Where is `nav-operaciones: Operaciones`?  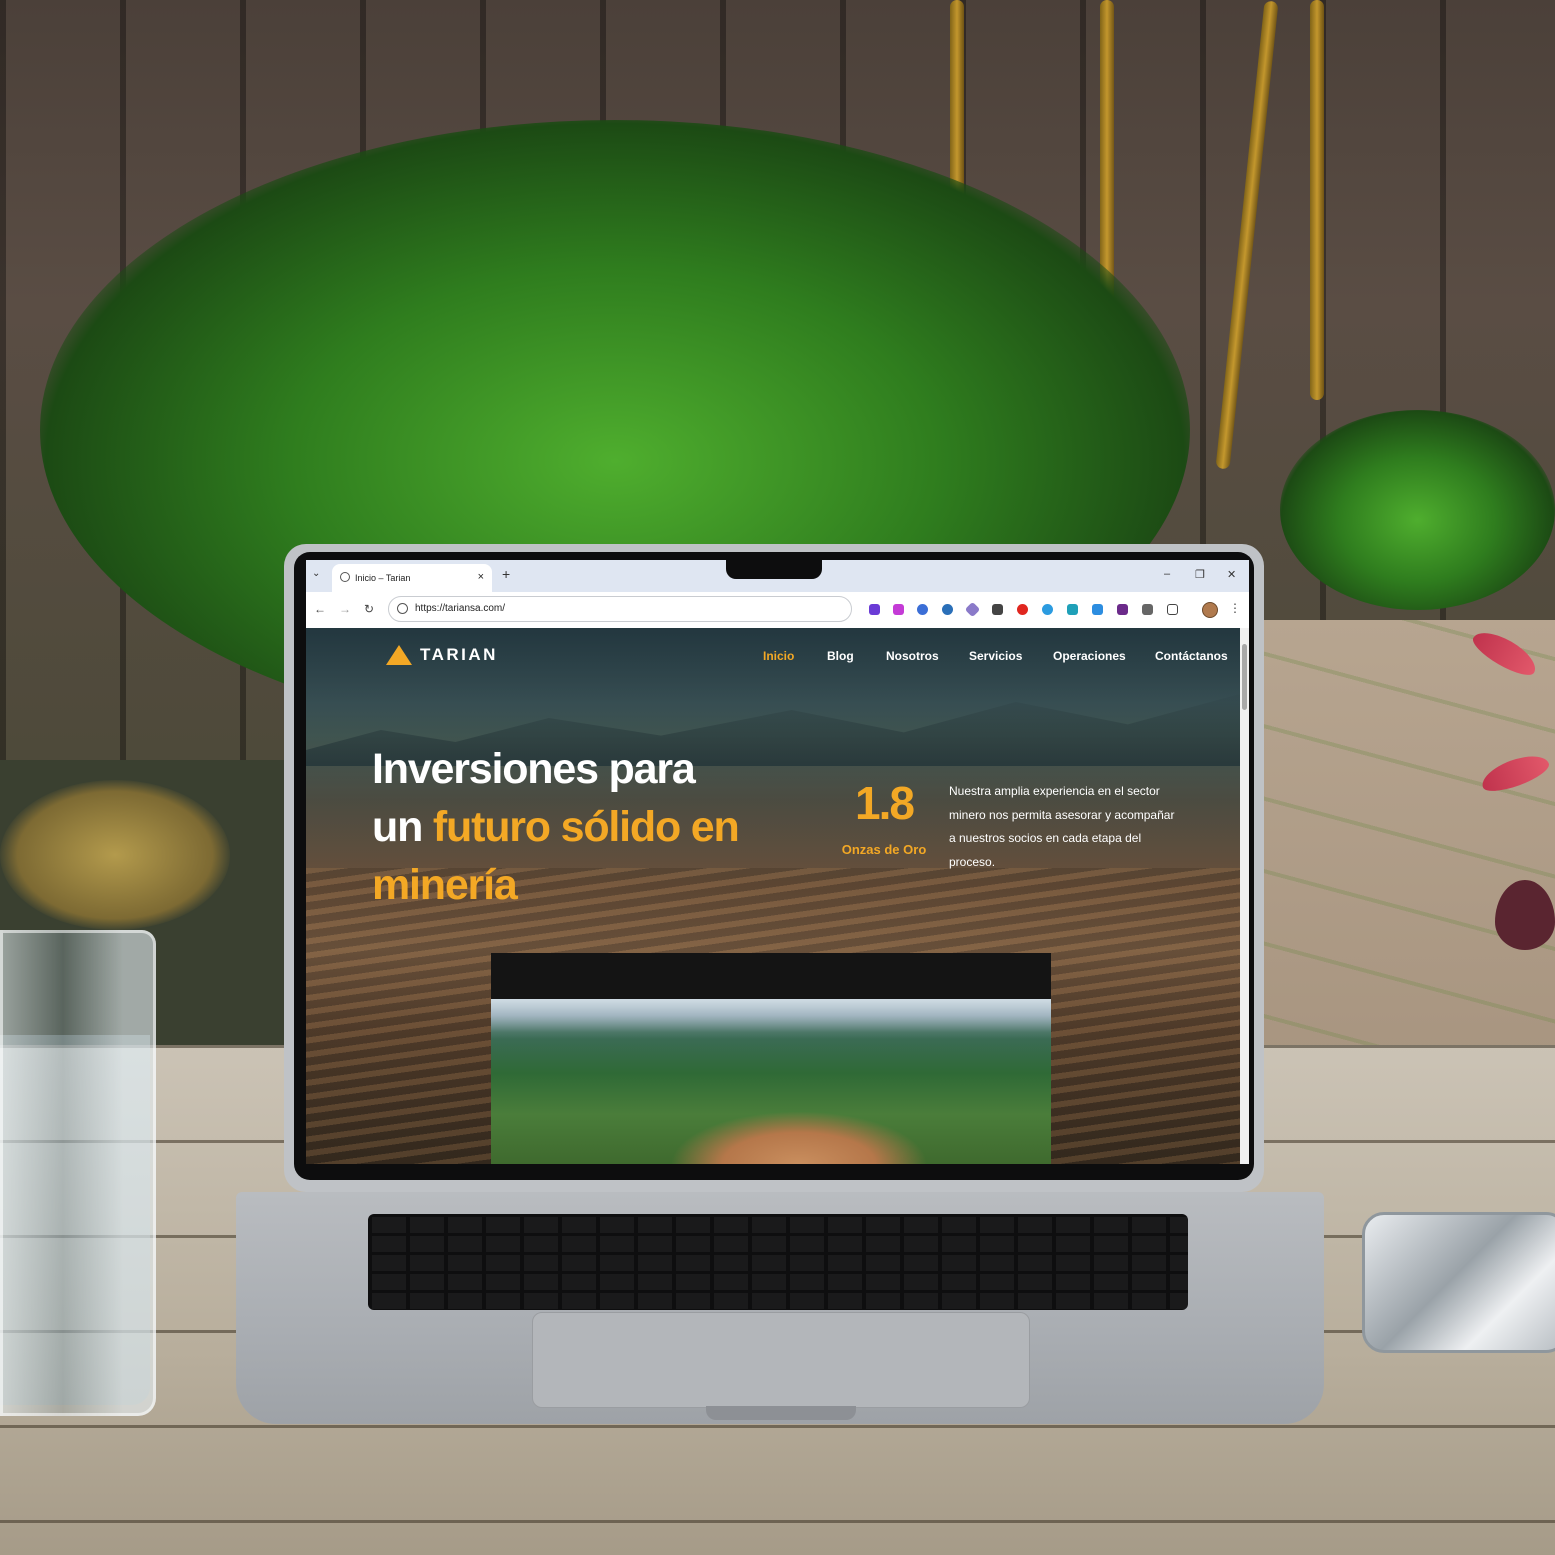
nav-operaciones: Operaciones is located at coordinates (1089, 656).